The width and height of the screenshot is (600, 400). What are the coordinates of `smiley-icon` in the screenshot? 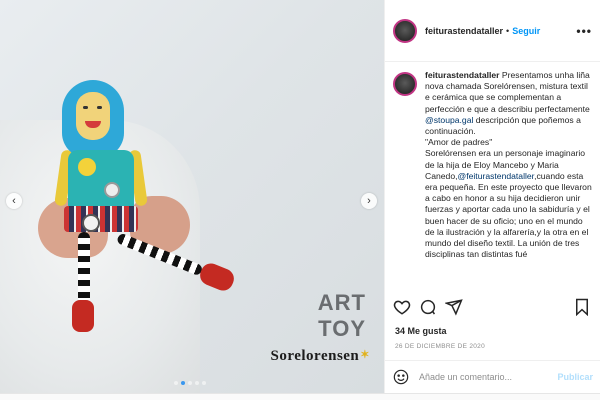 It's located at (401, 377).